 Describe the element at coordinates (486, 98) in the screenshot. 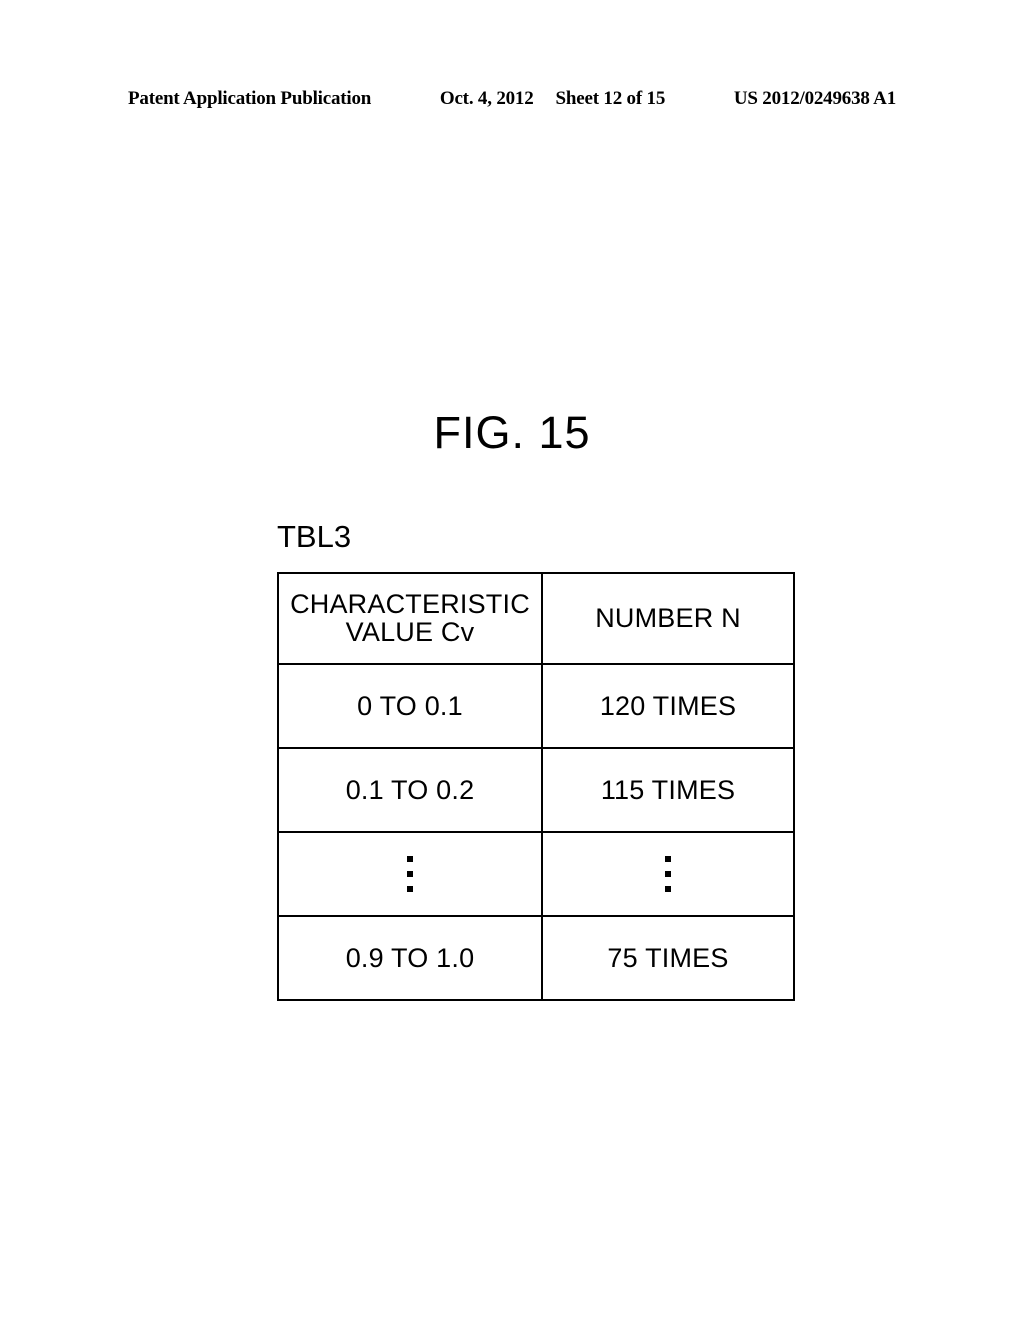

I see `publication-date: Oct. 4, 2012` at that location.